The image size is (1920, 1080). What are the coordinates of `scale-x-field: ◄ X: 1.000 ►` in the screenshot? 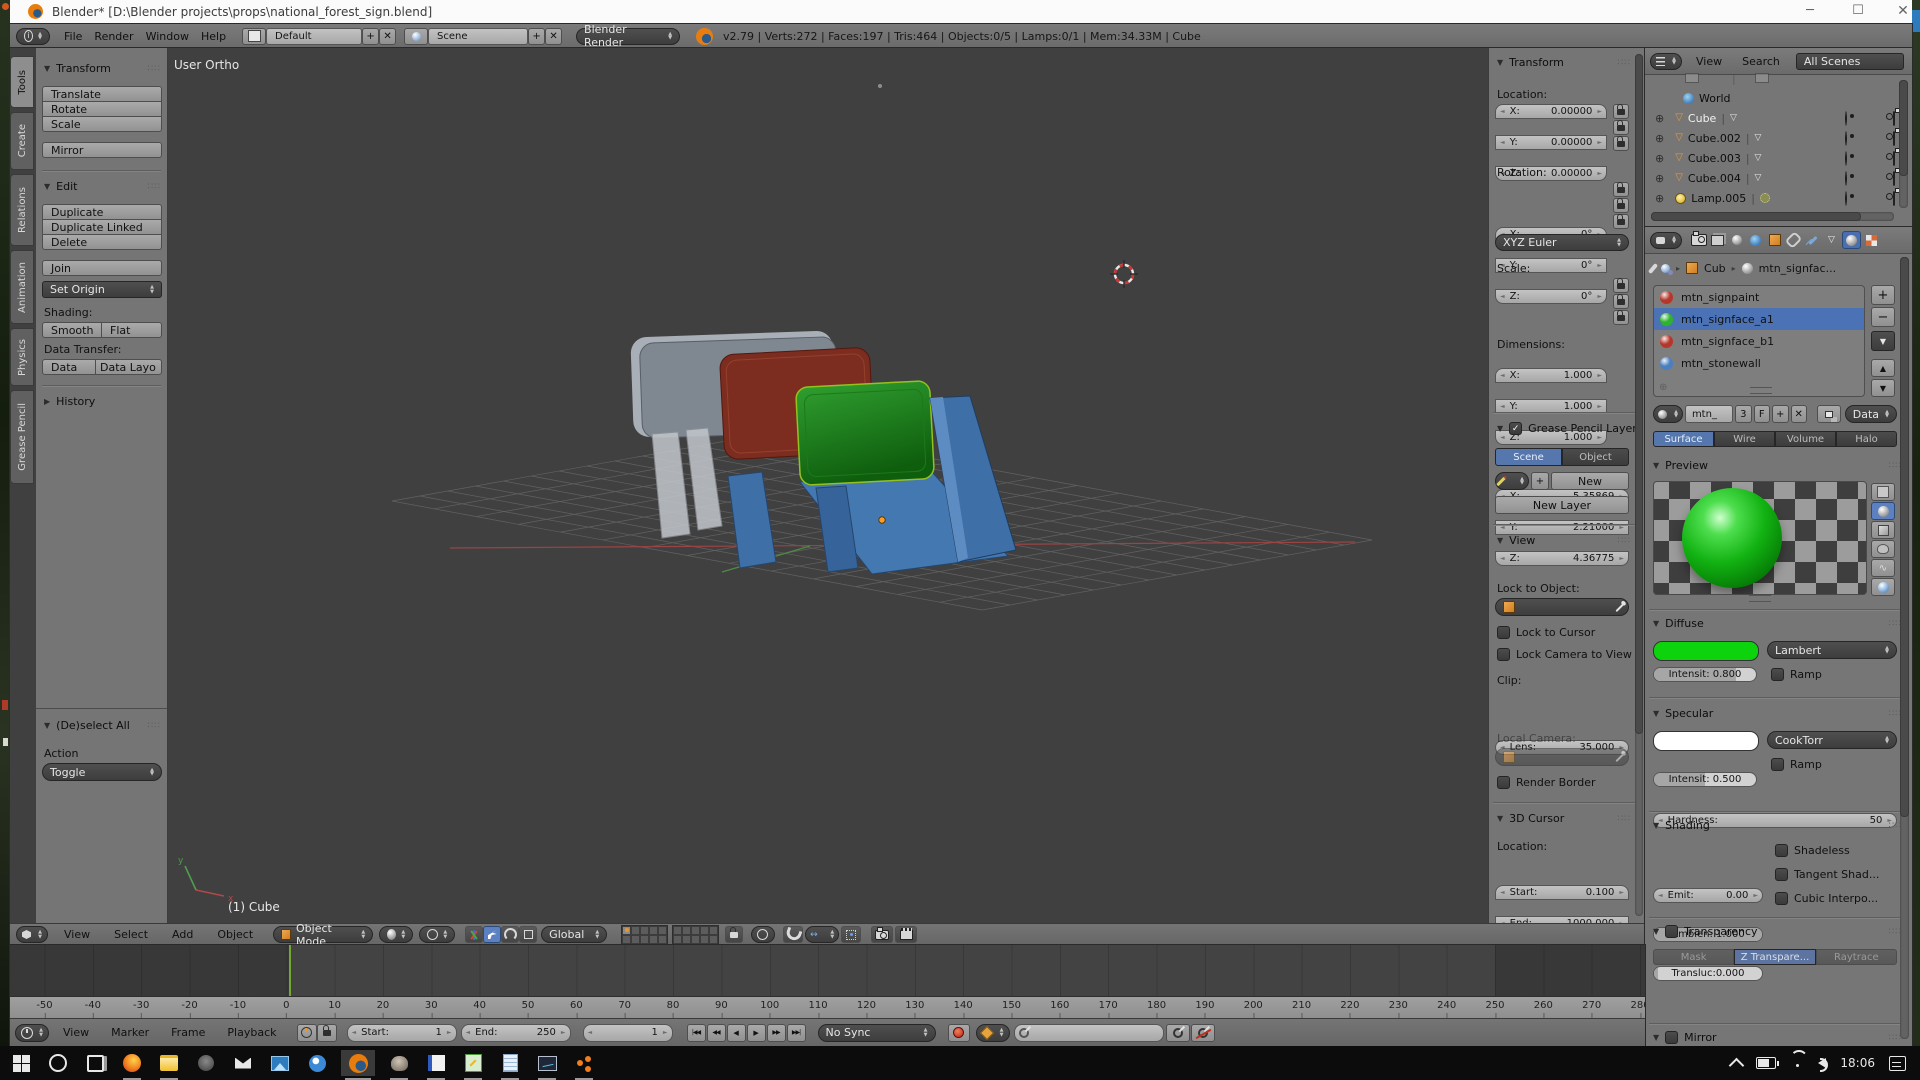 It's located at (1551, 375).